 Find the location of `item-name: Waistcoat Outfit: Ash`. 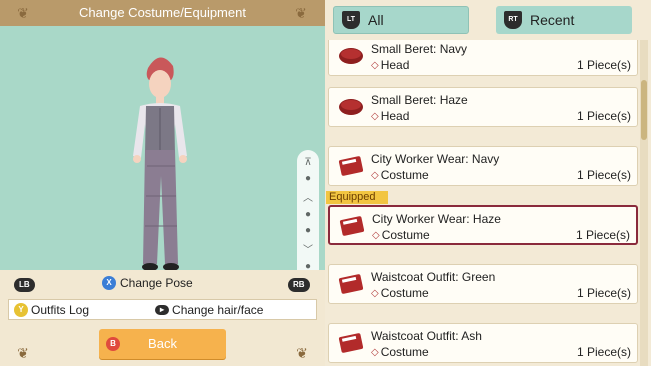

item-name: Waistcoat Outfit: Ash is located at coordinates (426, 336).